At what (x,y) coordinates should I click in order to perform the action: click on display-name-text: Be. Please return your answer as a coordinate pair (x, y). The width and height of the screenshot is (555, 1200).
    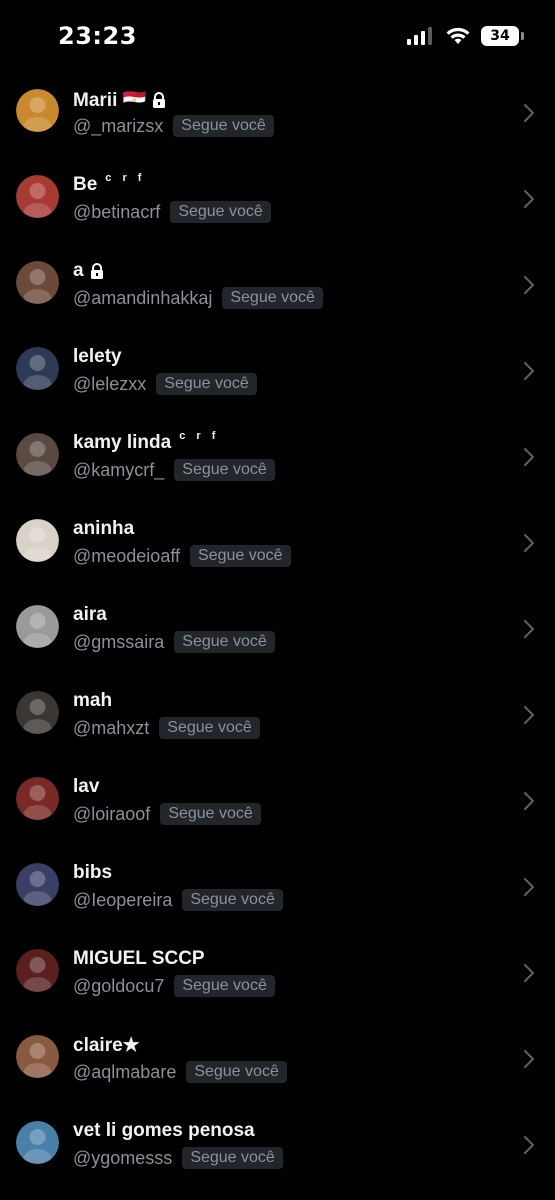
    Looking at the image, I should click on (85, 184).